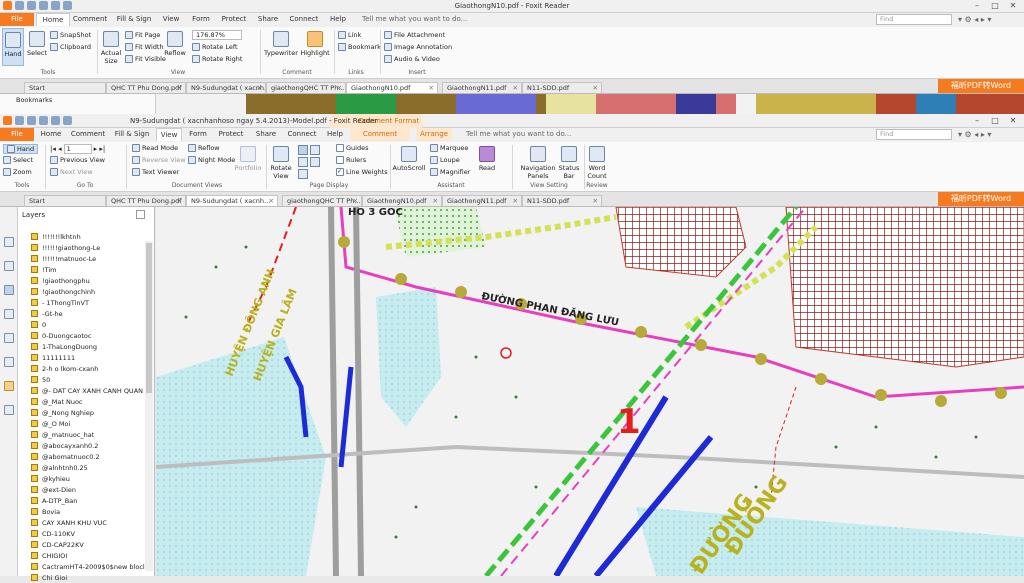 The height and width of the screenshot is (583, 1024). I want to click on layer-item: @_Nong Nghiep, so click(62, 412).